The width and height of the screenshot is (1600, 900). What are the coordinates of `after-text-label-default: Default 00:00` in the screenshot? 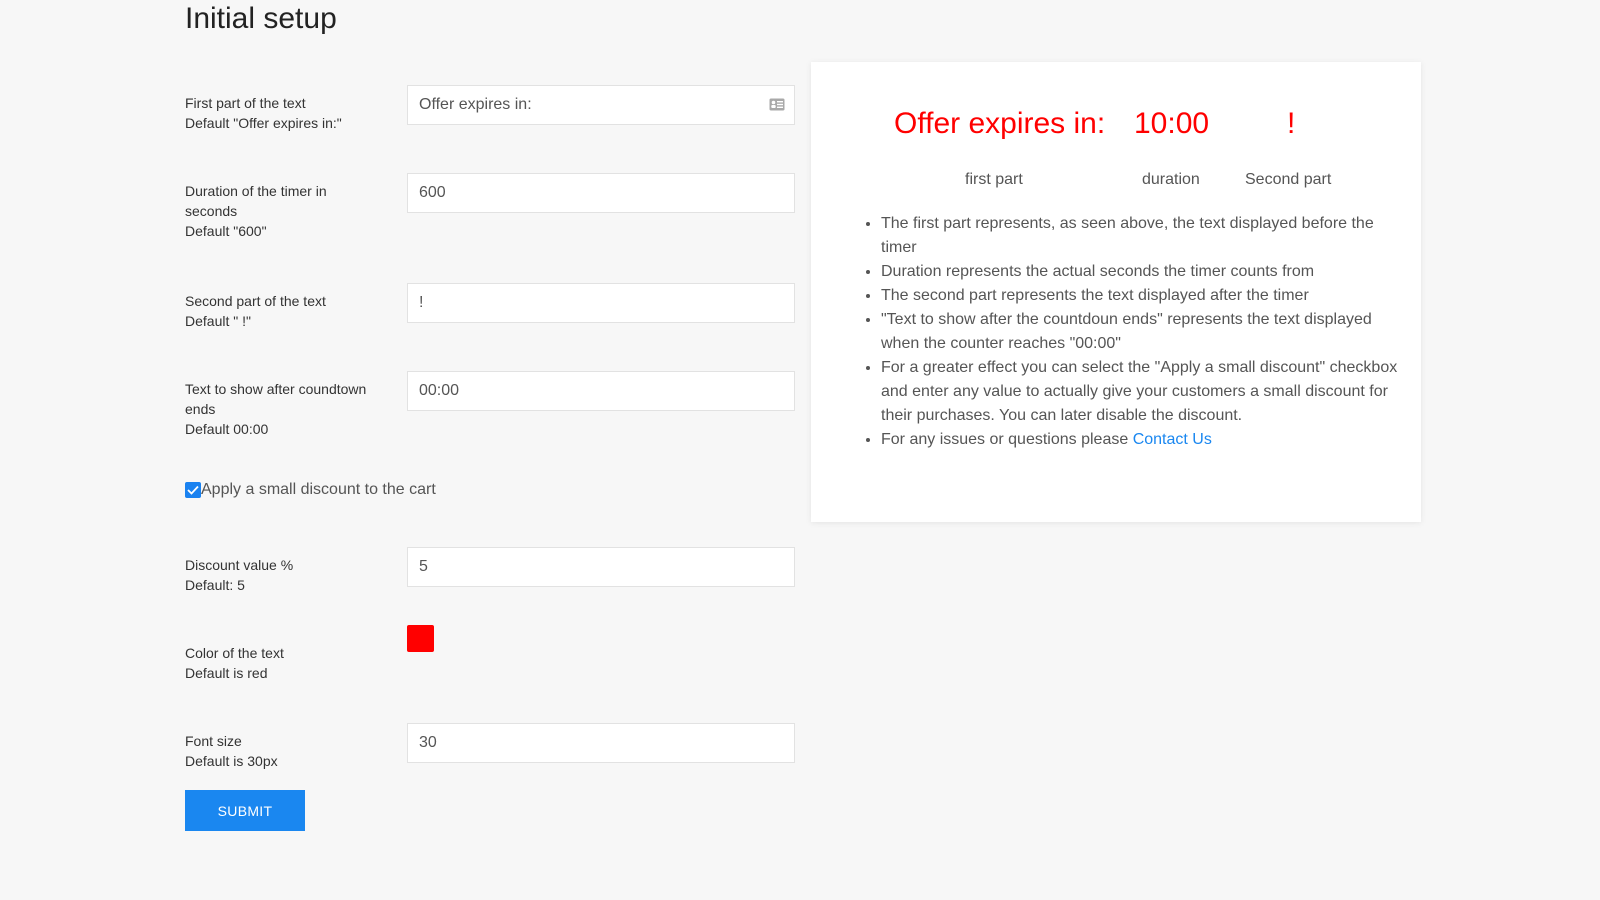 It's located at (227, 429).